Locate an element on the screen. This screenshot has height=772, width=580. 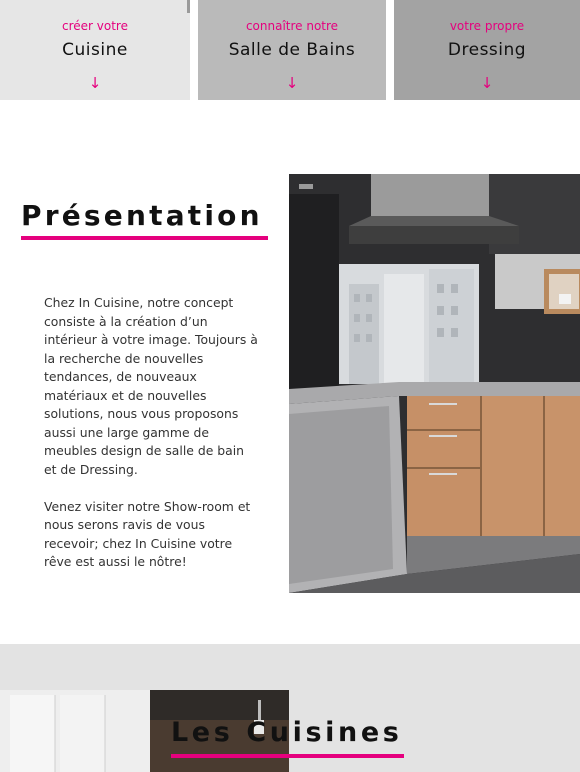
tile-kicker: créer votre is located at coordinates (95, 26).